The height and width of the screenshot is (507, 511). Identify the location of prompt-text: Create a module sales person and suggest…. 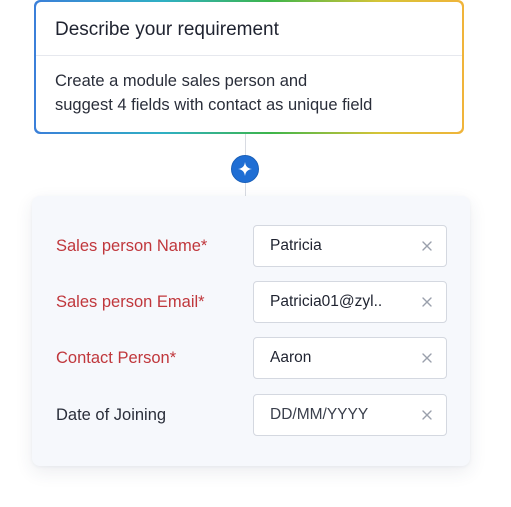
(249, 86).